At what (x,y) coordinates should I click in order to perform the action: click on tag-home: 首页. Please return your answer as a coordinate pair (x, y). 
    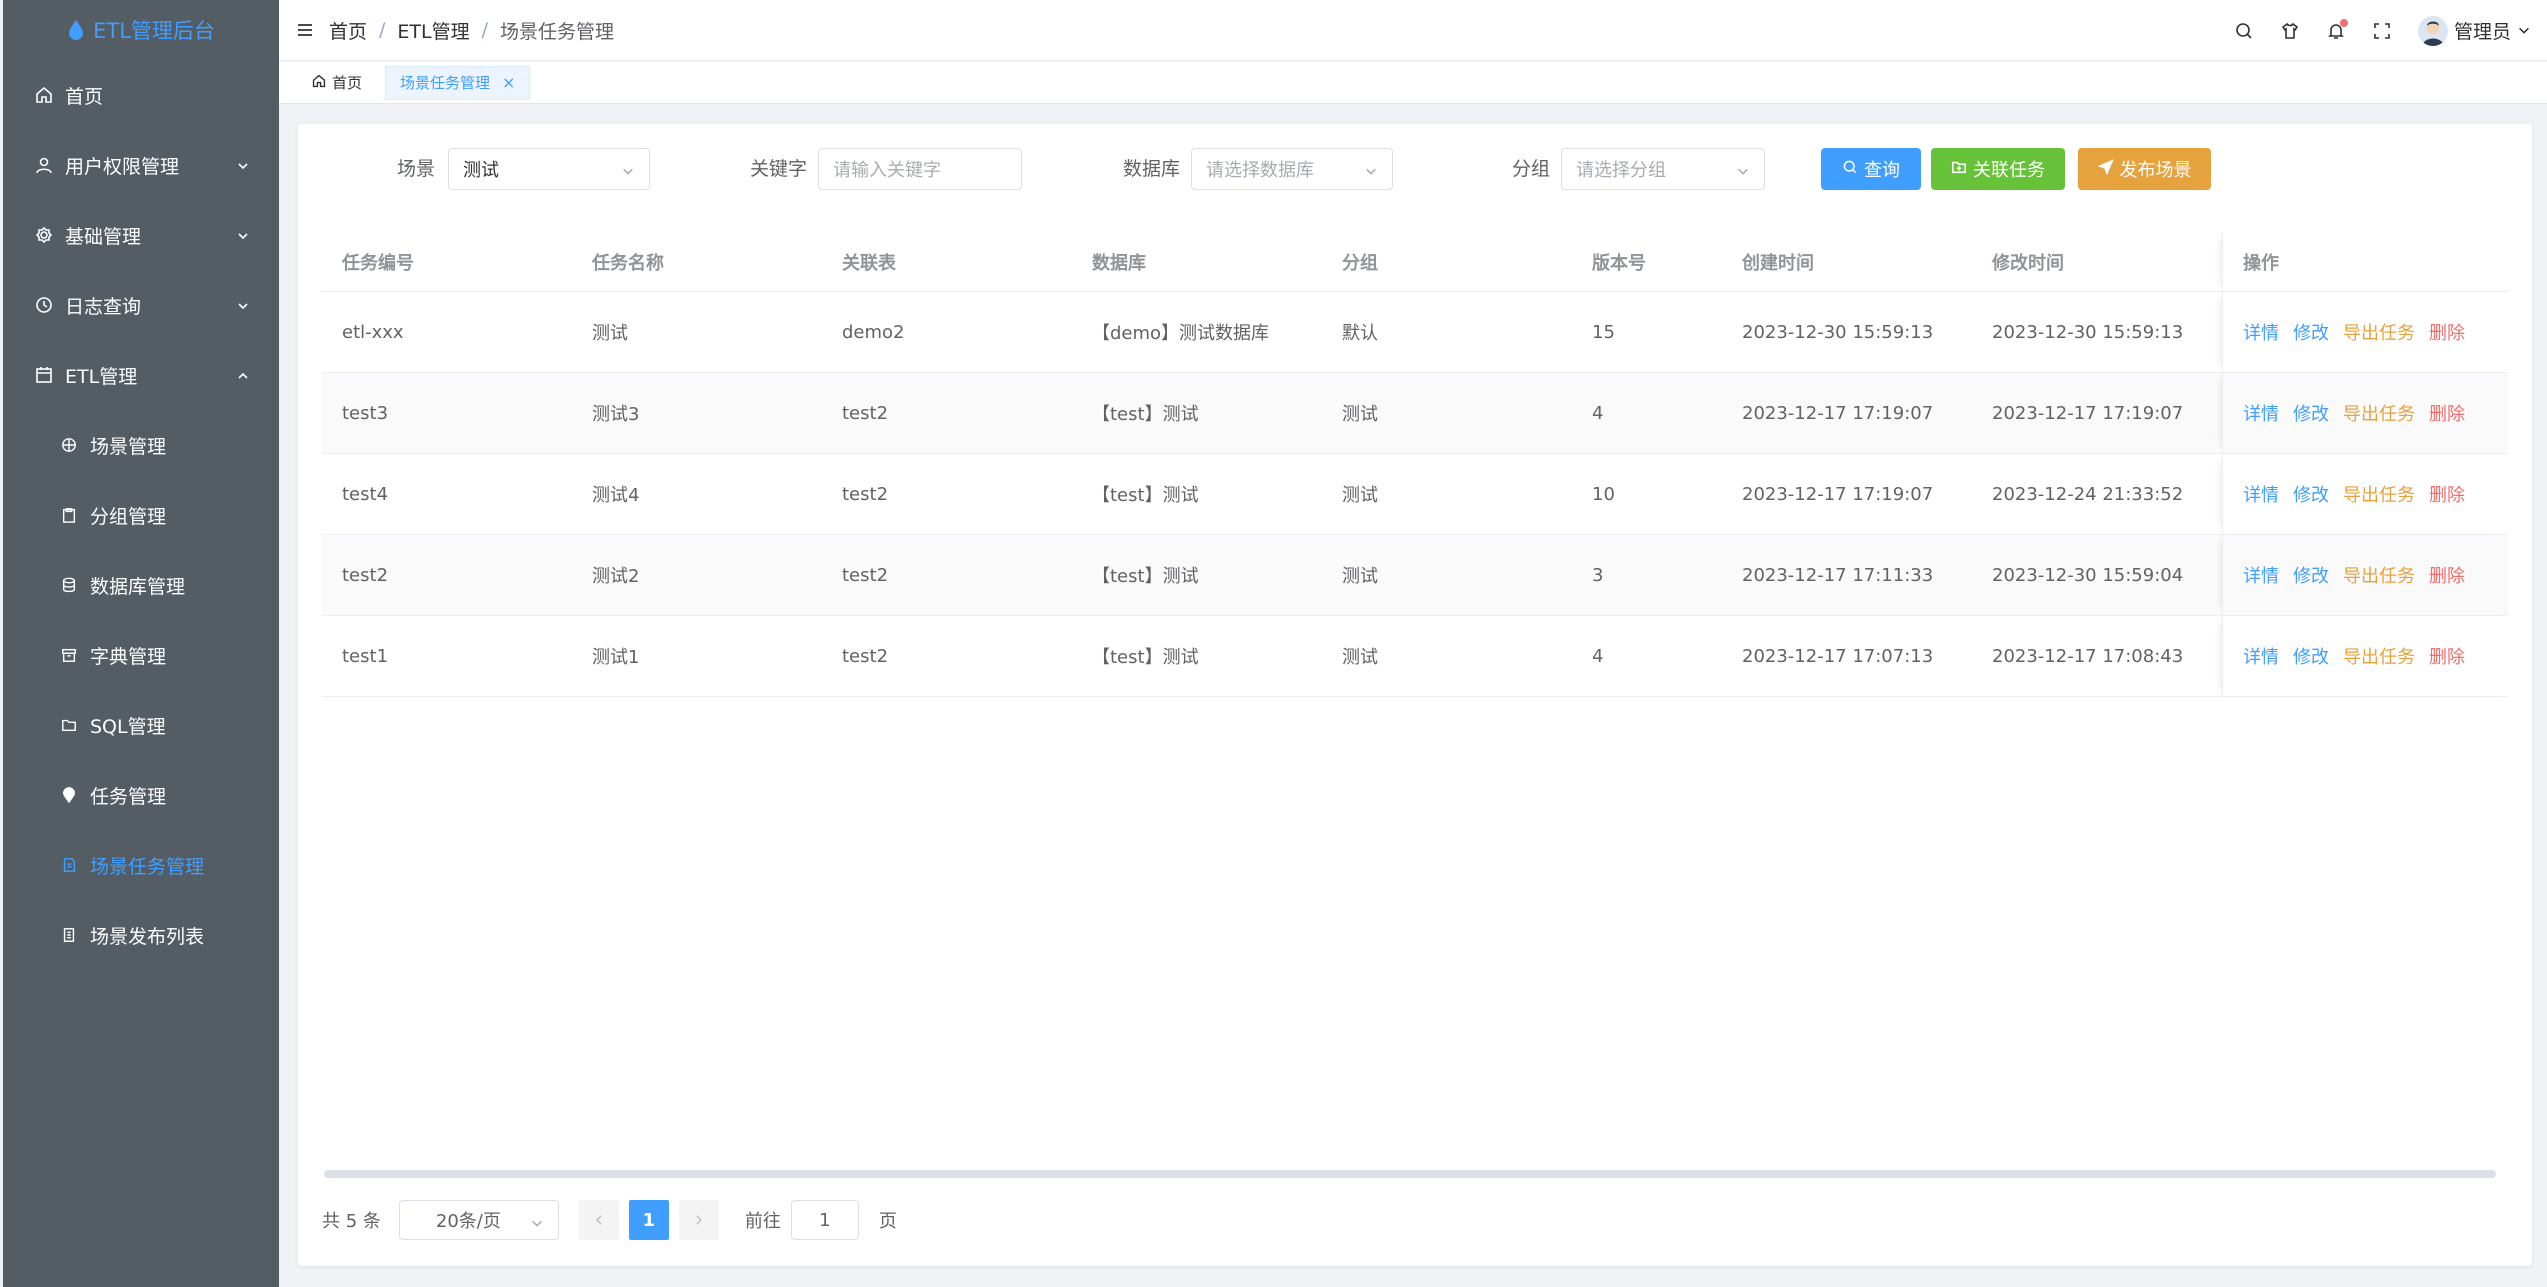
    Looking at the image, I should click on (337, 83).